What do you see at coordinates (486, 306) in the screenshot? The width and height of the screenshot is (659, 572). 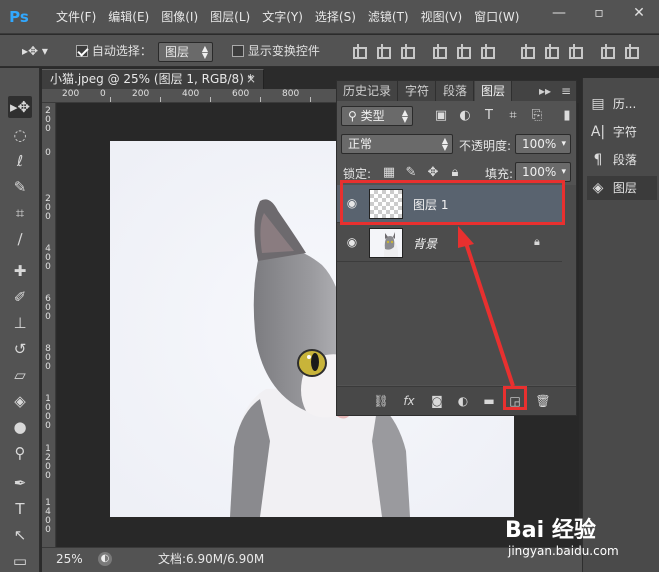 I see `annotation-arrow` at bounding box center [486, 306].